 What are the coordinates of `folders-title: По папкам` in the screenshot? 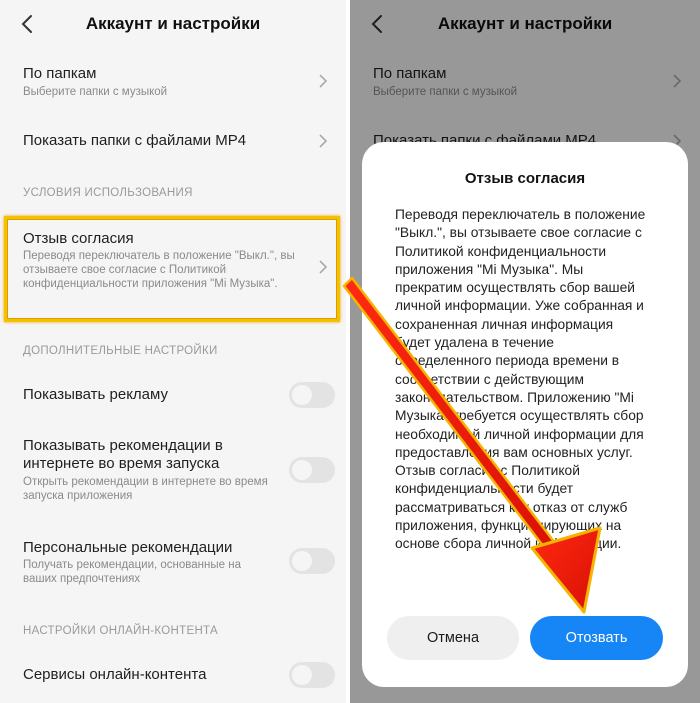 It's located at (60, 73).